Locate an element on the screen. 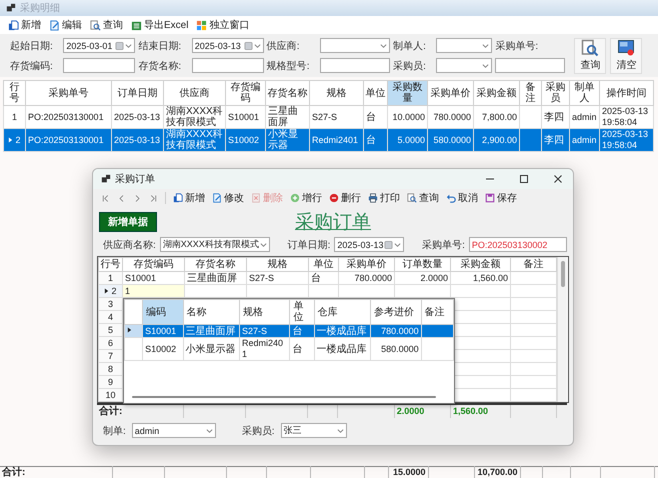  field-label: 供应商: is located at coordinates (283, 46).